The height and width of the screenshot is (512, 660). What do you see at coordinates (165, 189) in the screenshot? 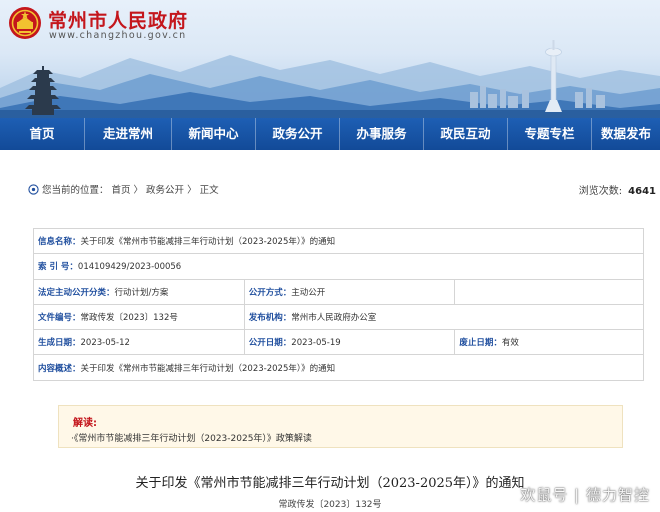
I see `breadcrumb-government-affairs: 政务公开` at bounding box center [165, 189].